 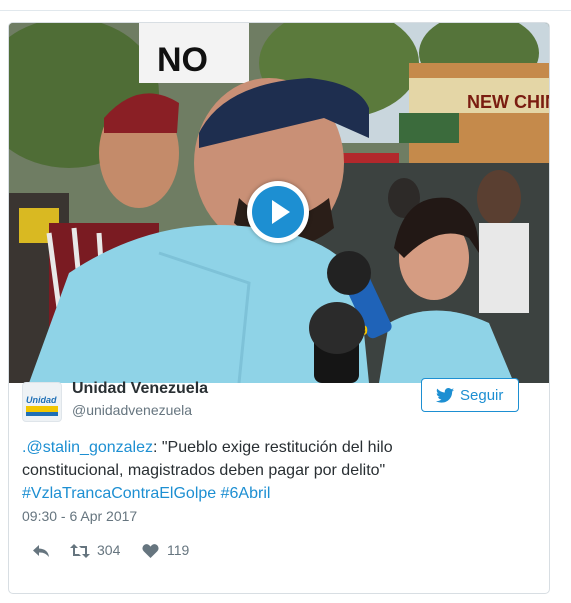 I want to click on like-count: 119, so click(x=178, y=550).